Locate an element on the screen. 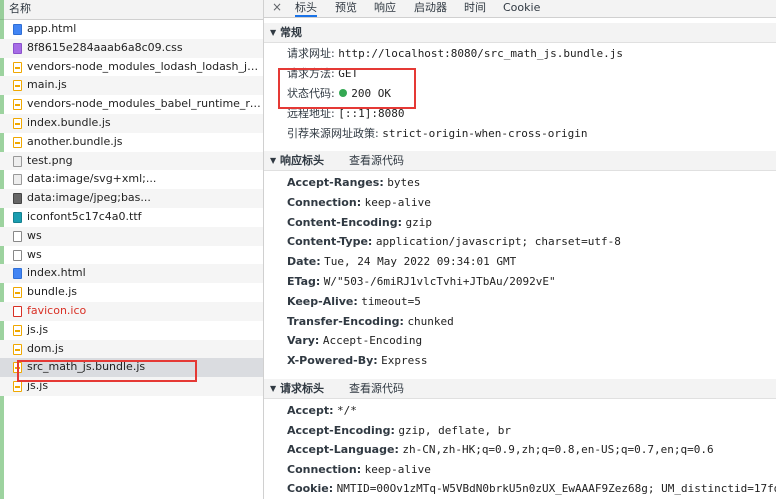 This screenshot has width=776, height=499. status-code-label: 状态代码: is located at coordinates (311, 93).